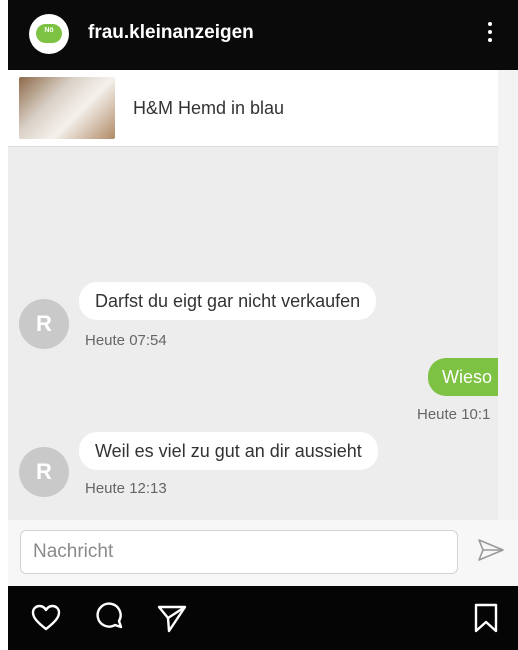 Image resolution: width=518 pixels, height=650 pixels. I want to click on bookmark-icon, so click(486, 618).